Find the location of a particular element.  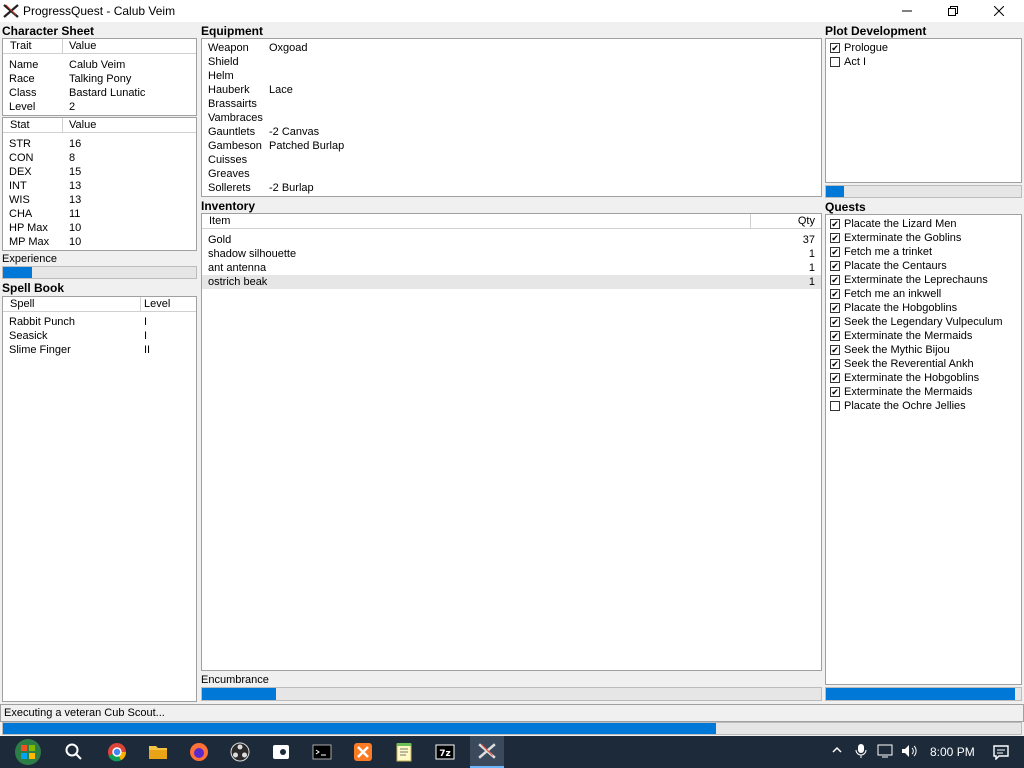

equipment-row: Brassairts is located at coordinates (511, 104).